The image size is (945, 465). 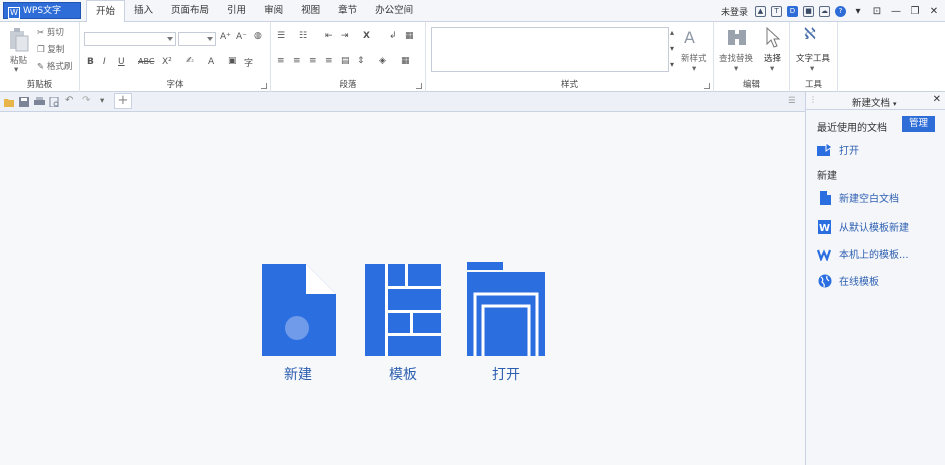 What do you see at coordinates (197, 39) in the screenshot?
I see `font-size-select` at bounding box center [197, 39].